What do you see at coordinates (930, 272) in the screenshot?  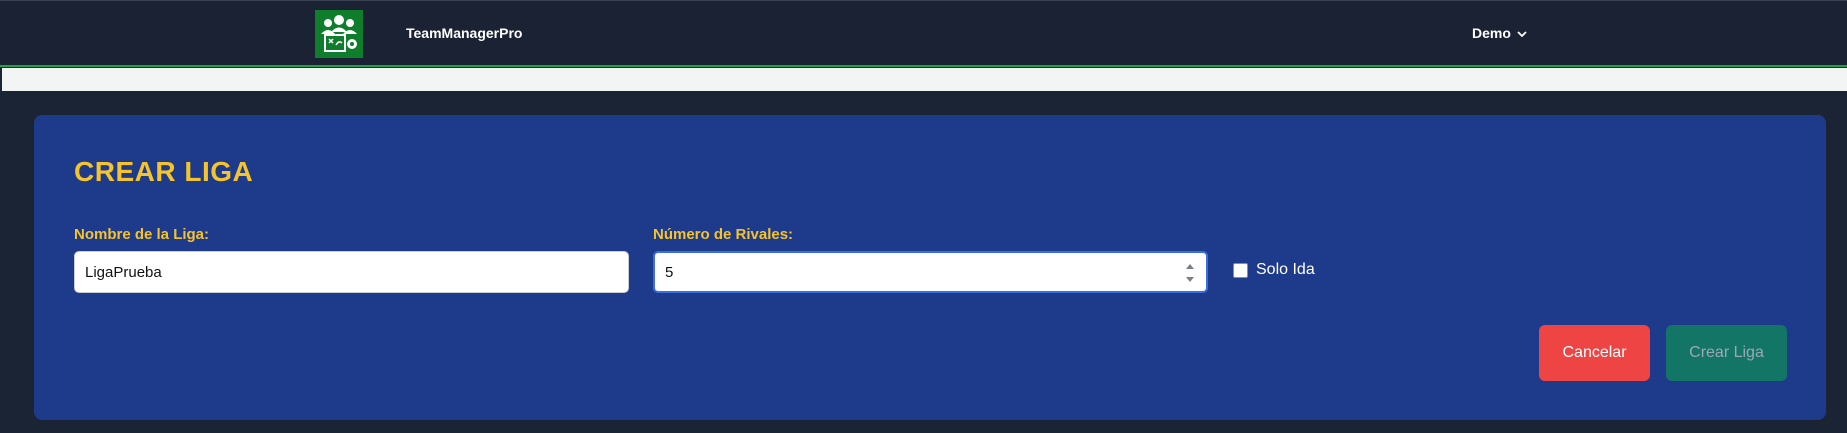 I see `rivals-count-input: 5` at bounding box center [930, 272].